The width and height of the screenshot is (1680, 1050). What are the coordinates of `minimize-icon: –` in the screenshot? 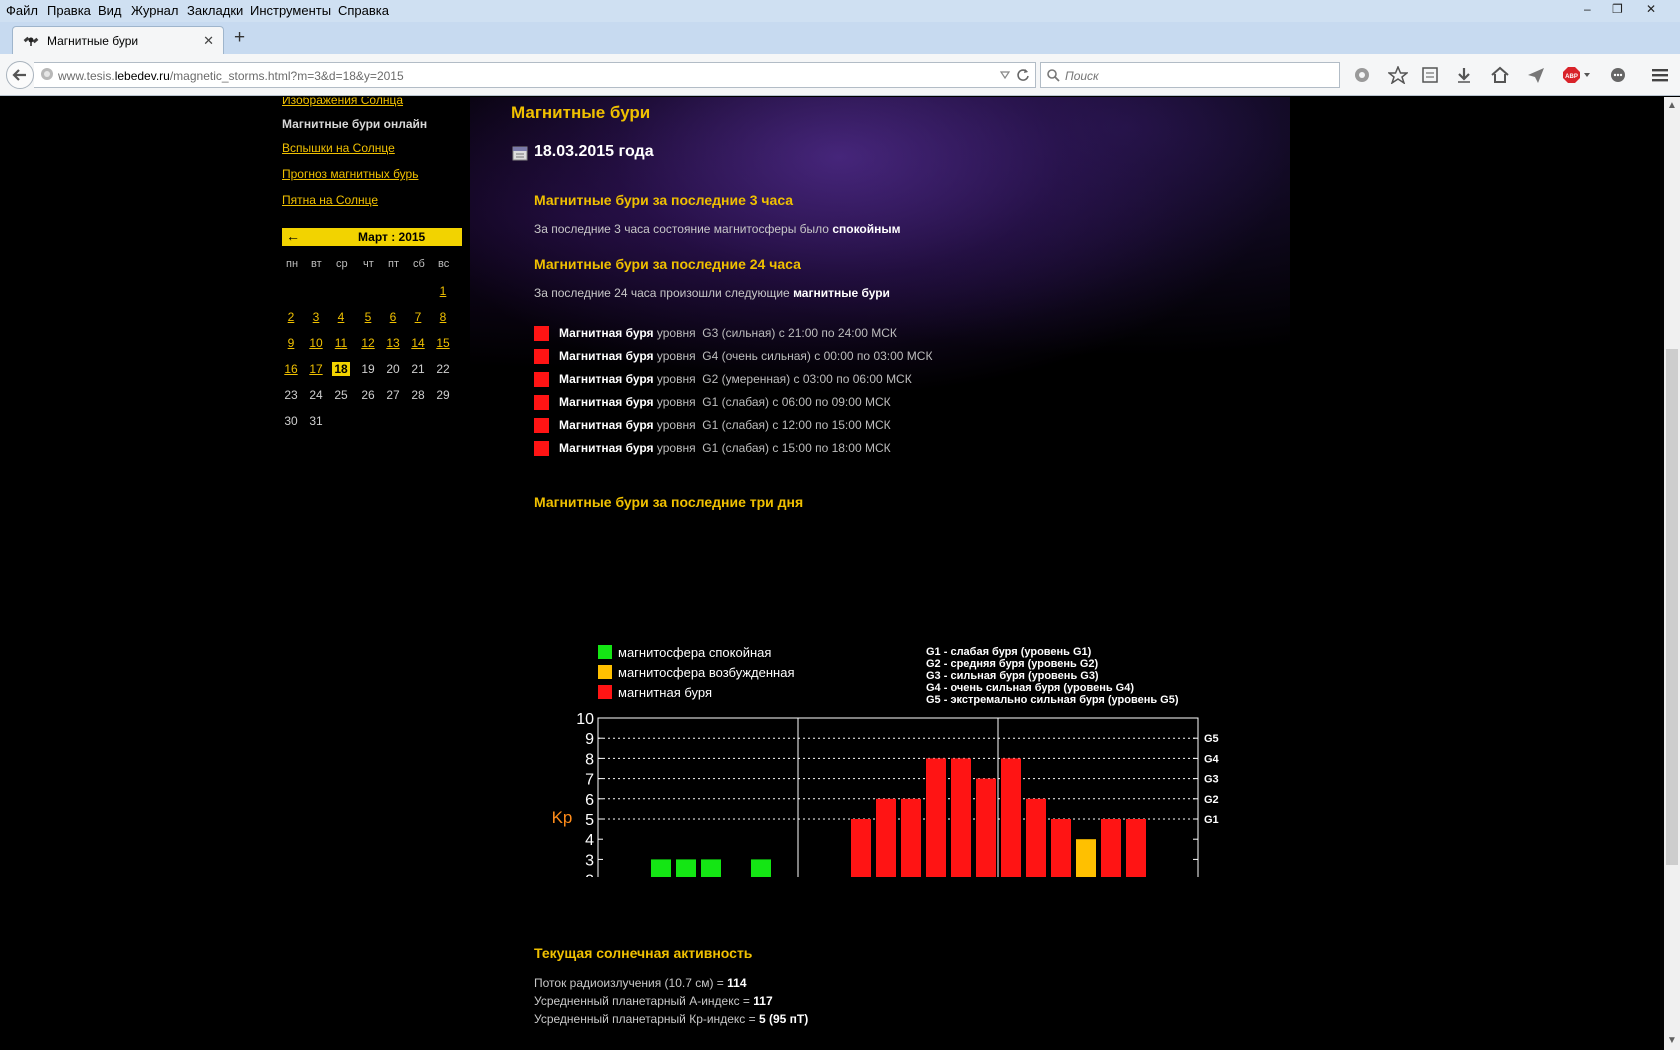 It's located at (1587, 9).